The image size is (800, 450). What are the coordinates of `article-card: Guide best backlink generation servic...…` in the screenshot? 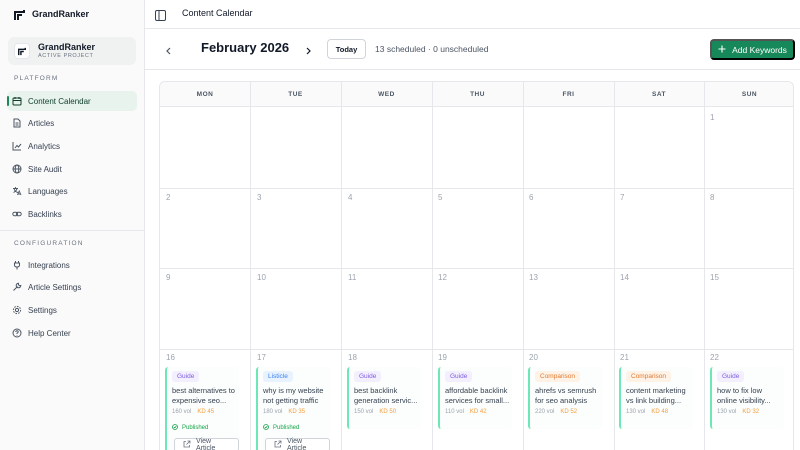 It's located at (384, 398).